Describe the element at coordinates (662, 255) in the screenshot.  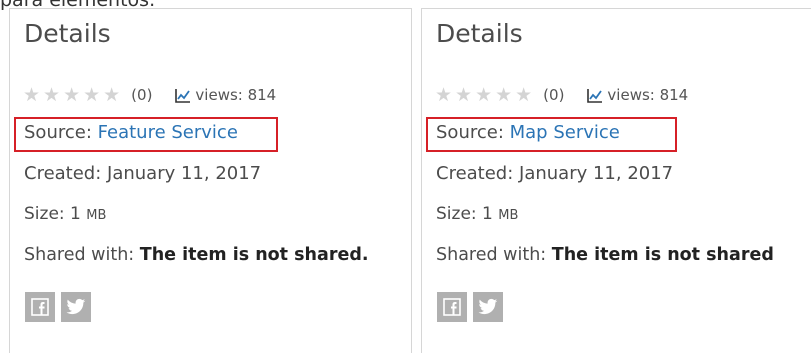
I see `shared-value: The item is not shared` at that location.